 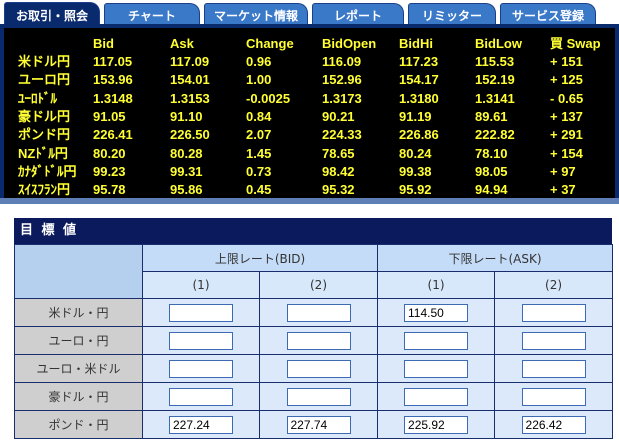 I want to click on table-row: ユーロ・米ドル, so click(x=314, y=368).